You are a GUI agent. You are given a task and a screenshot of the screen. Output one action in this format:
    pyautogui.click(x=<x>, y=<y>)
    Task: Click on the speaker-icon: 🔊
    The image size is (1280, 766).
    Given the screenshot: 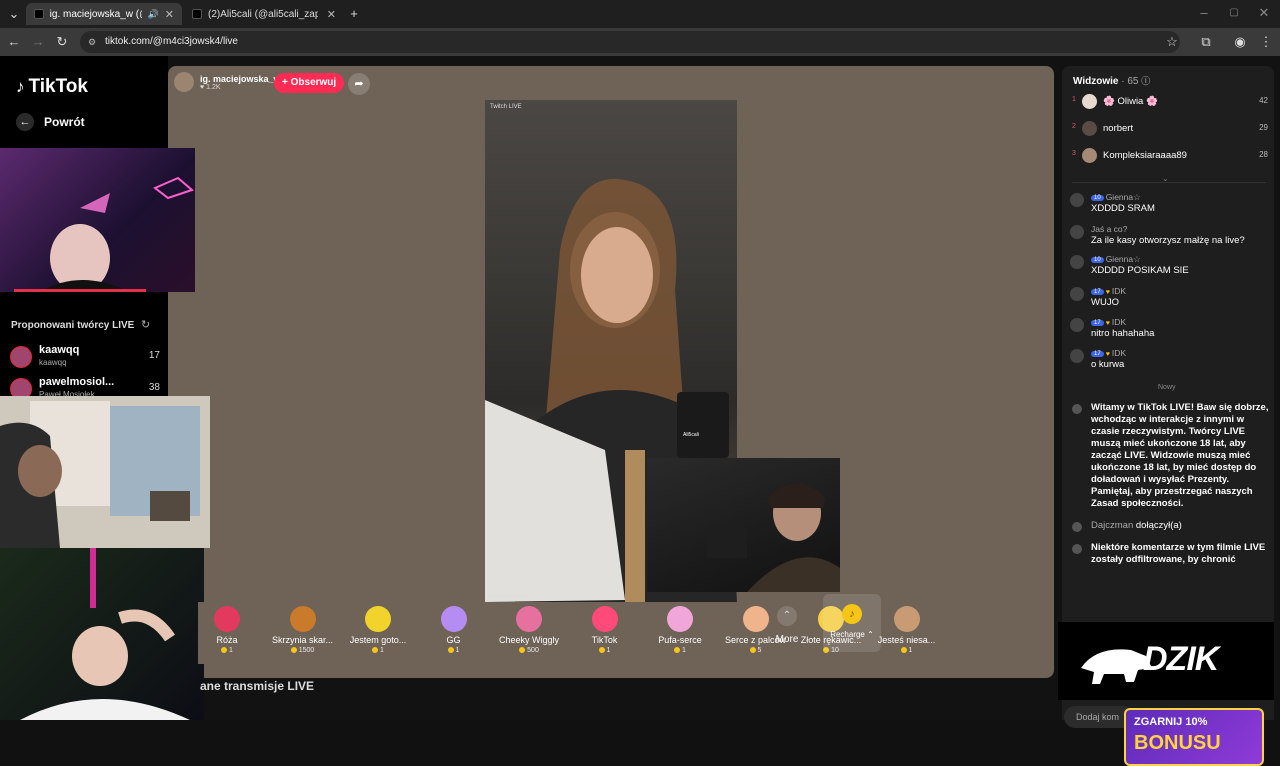 What is the action you would take?
    pyautogui.click(x=153, y=14)
    